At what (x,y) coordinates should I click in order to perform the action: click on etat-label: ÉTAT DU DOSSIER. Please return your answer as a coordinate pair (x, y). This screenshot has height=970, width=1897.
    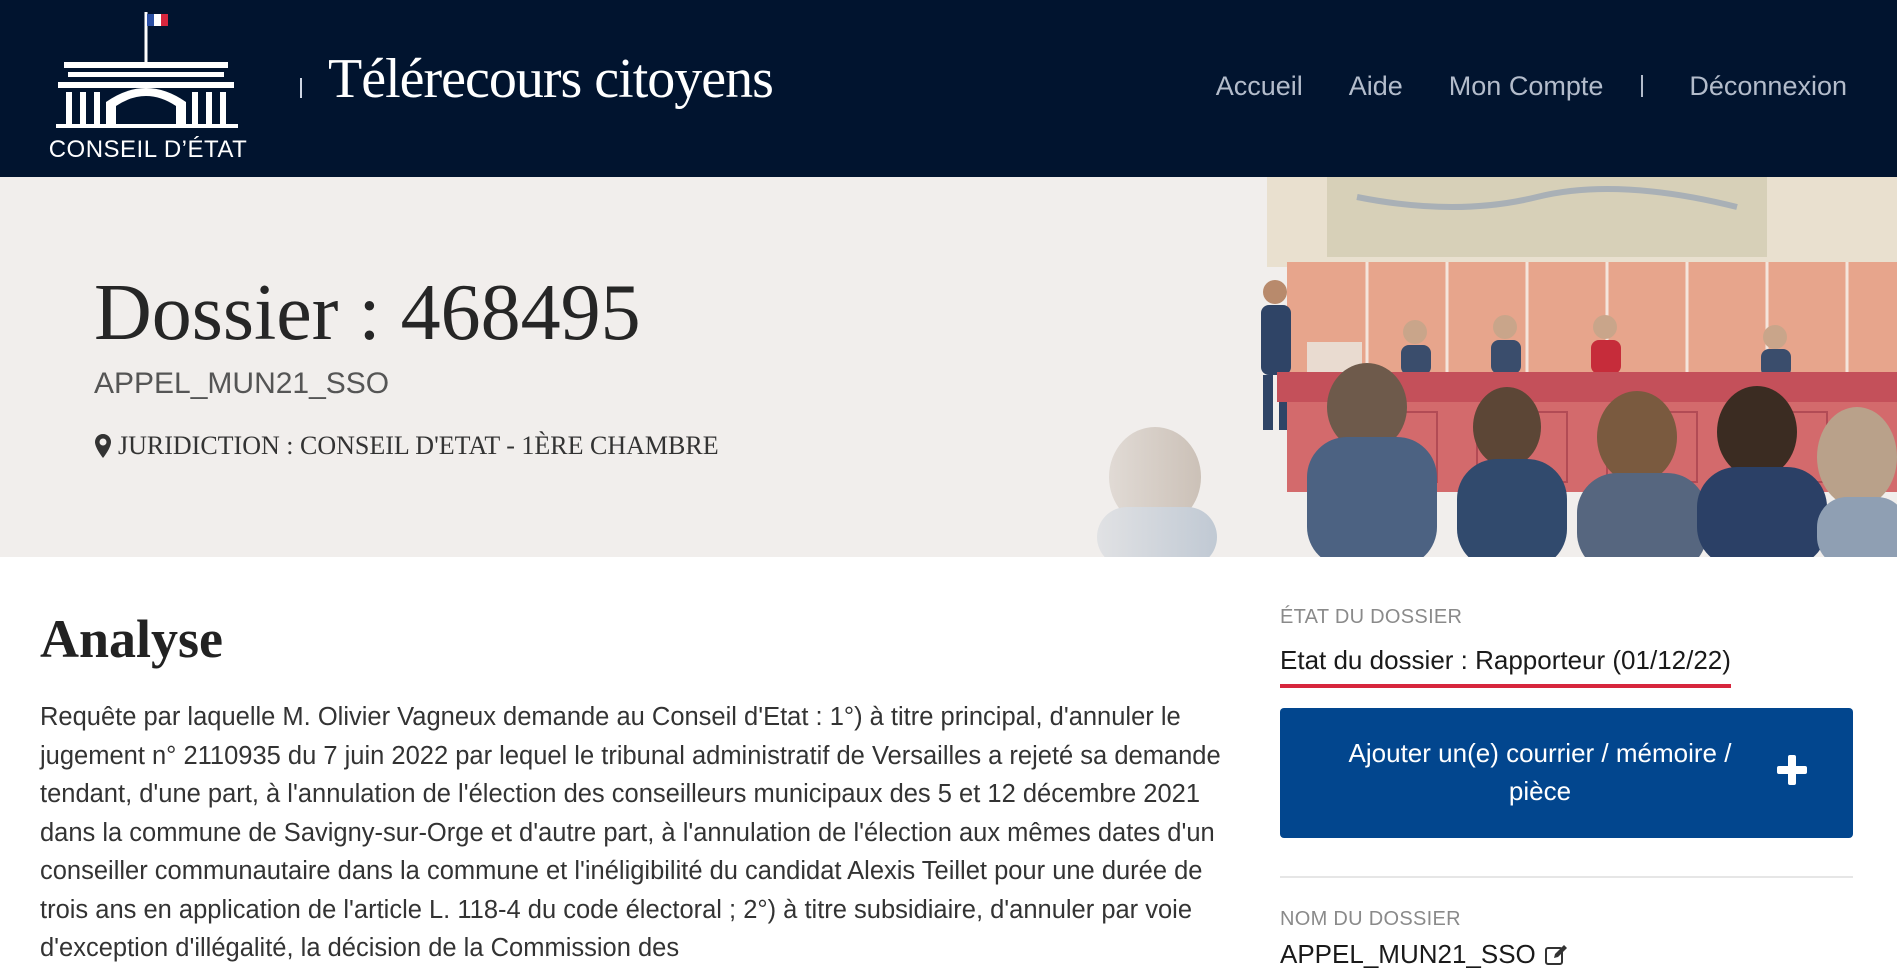
    Looking at the image, I should click on (1371, 617).